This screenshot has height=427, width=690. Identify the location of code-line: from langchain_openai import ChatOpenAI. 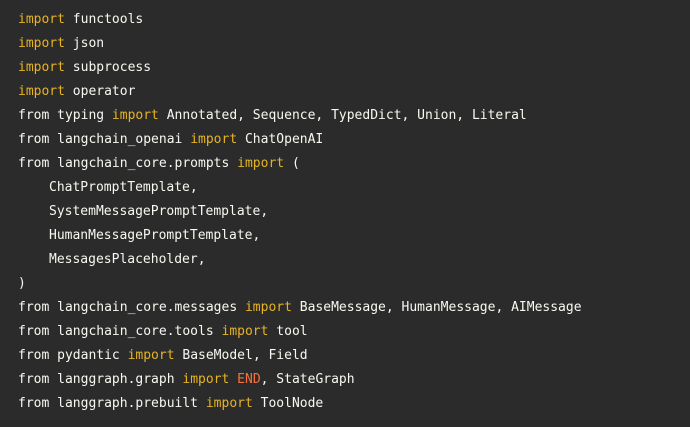
(354, 140).